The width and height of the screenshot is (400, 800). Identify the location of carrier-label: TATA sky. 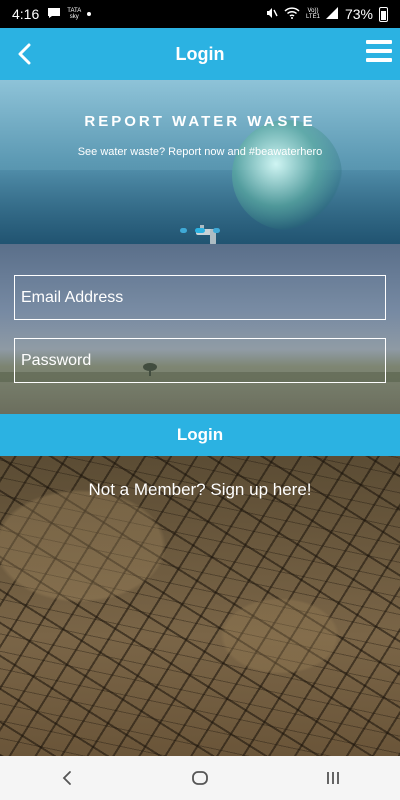
(74, 14).